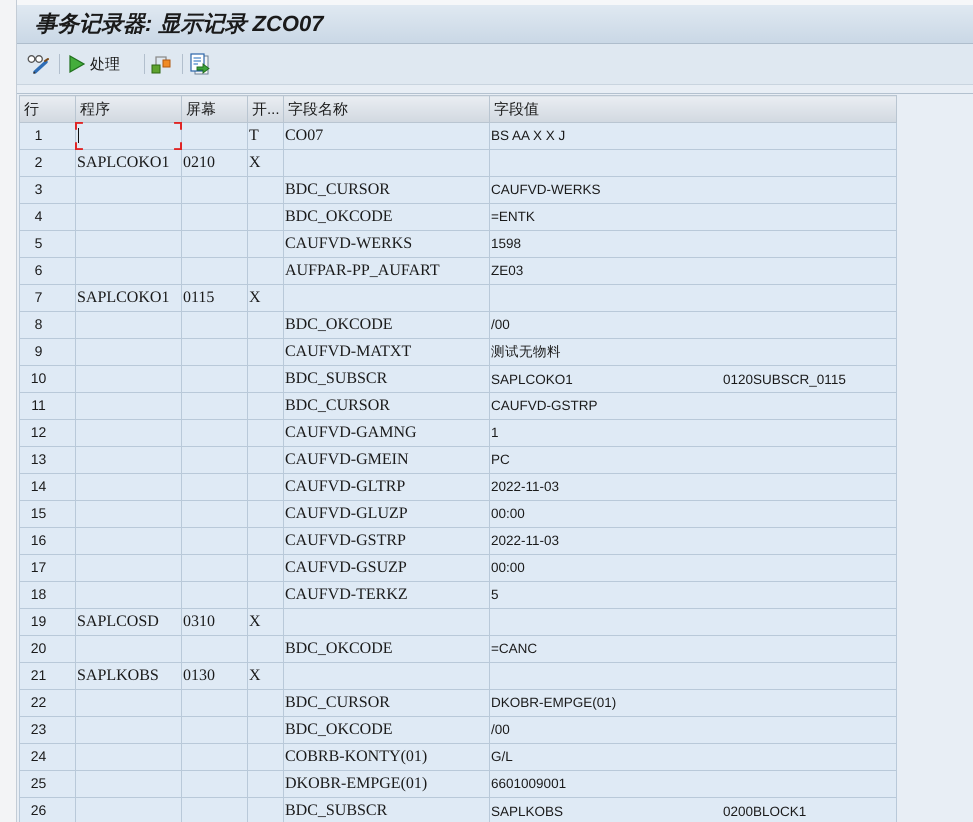 The image size is (973, 822). What do you see at coordinates (304, 135) in the screenshot?
I see `field-name: CO07` at bounding box center [304, 135].